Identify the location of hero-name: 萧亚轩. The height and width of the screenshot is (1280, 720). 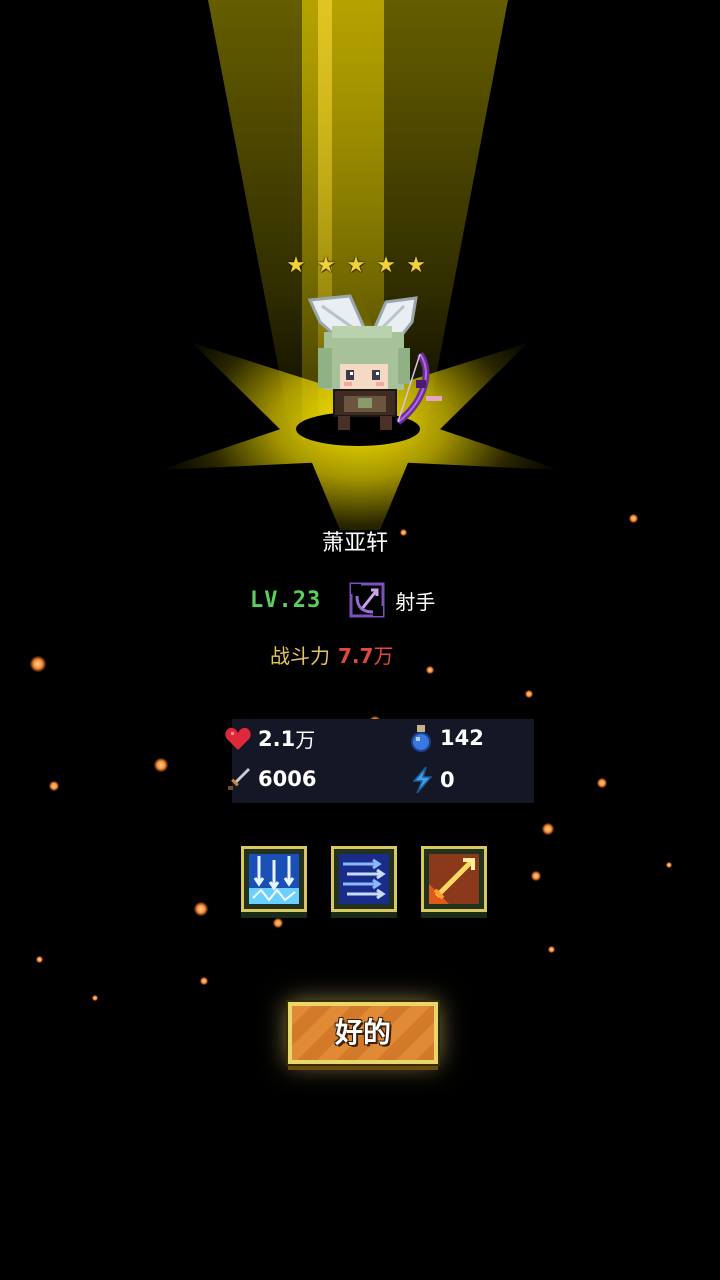
(354, 543).